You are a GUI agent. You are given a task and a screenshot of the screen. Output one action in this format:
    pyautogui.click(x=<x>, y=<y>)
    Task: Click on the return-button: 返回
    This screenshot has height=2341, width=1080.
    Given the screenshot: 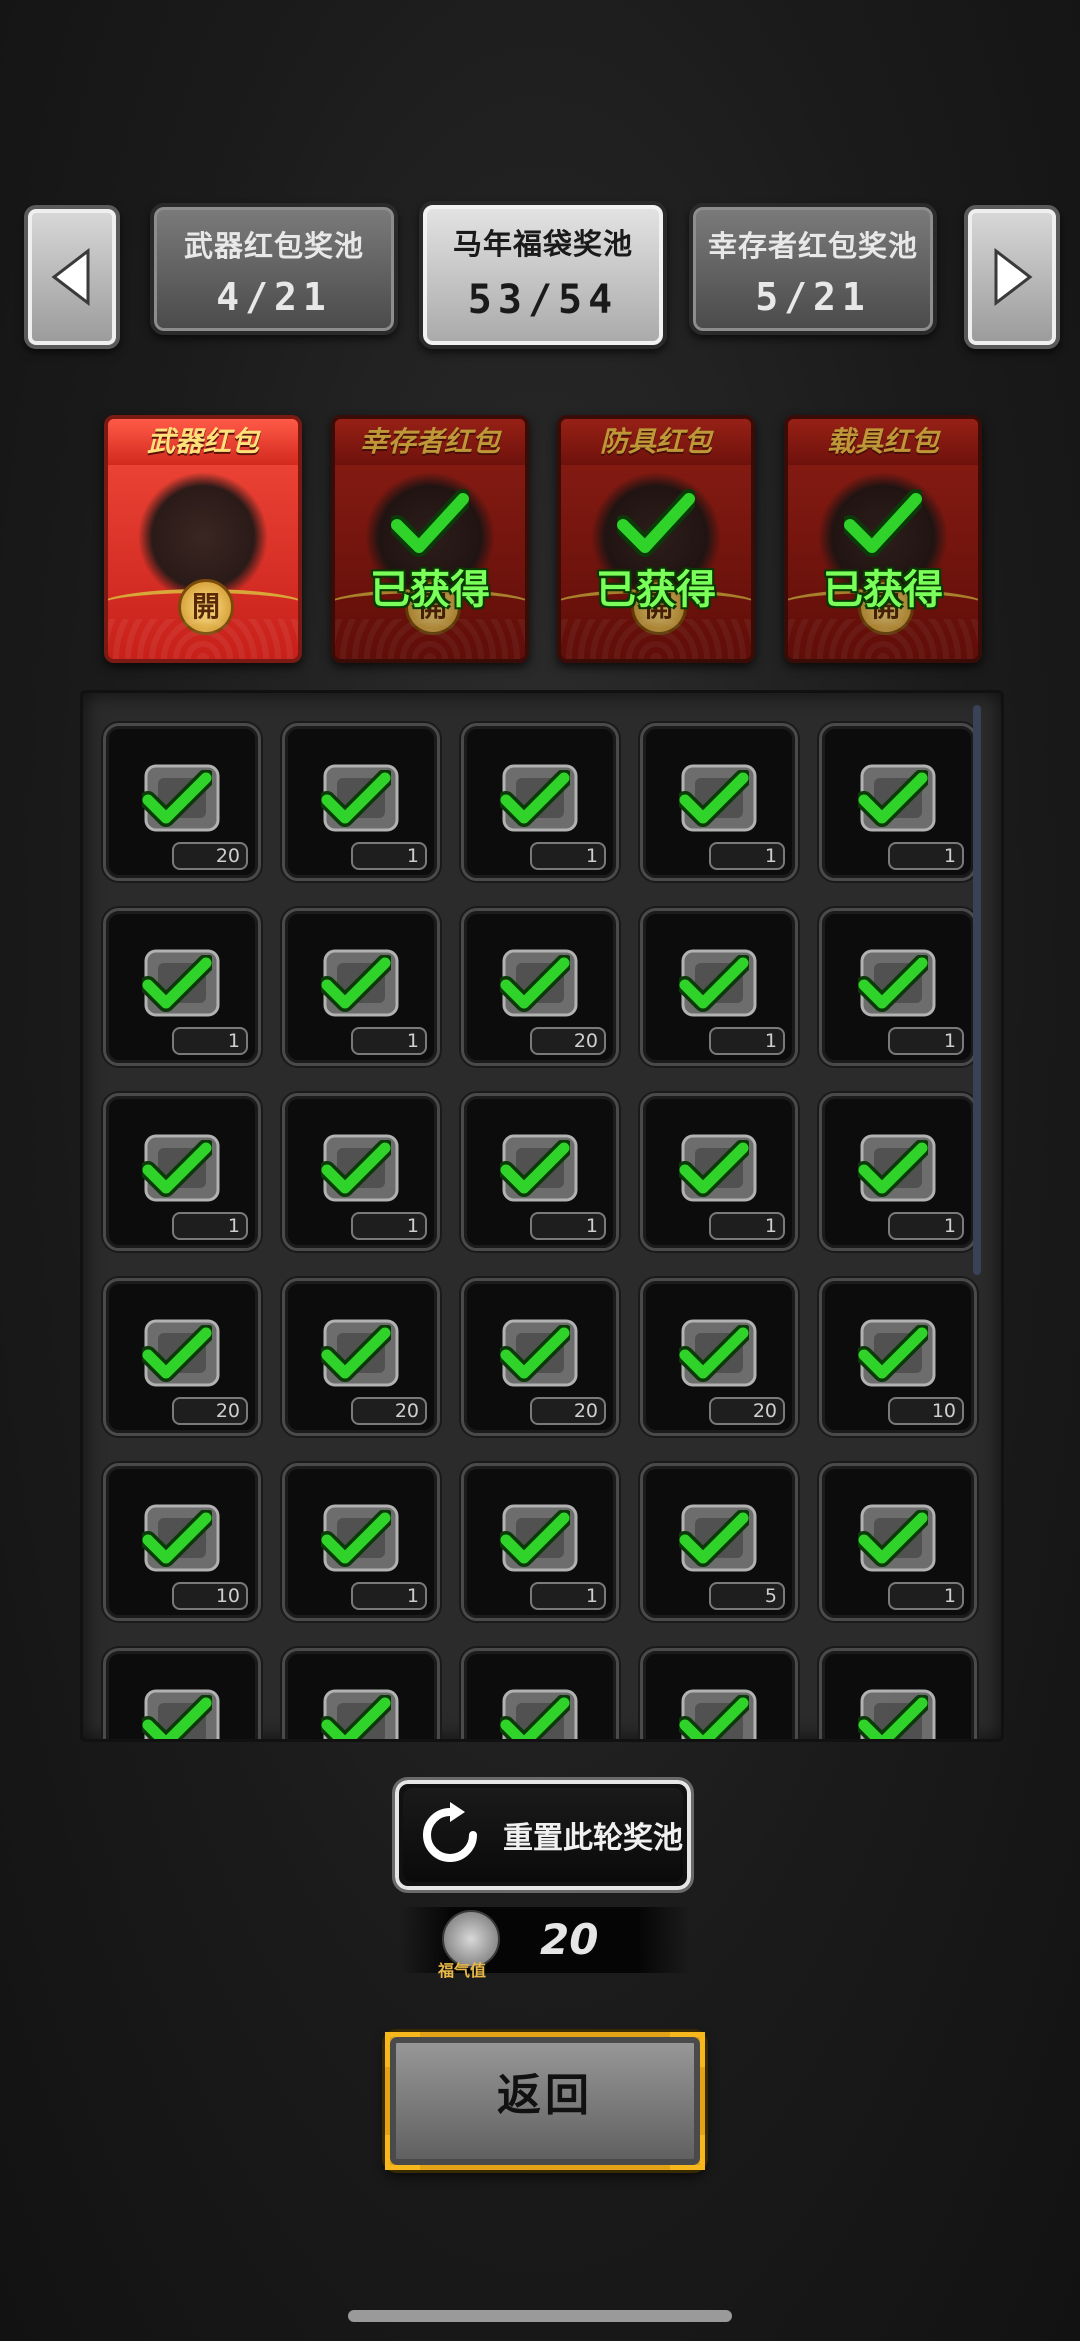 What is the action you would take?
    pyautogui.click(x=545, y=2101)
    